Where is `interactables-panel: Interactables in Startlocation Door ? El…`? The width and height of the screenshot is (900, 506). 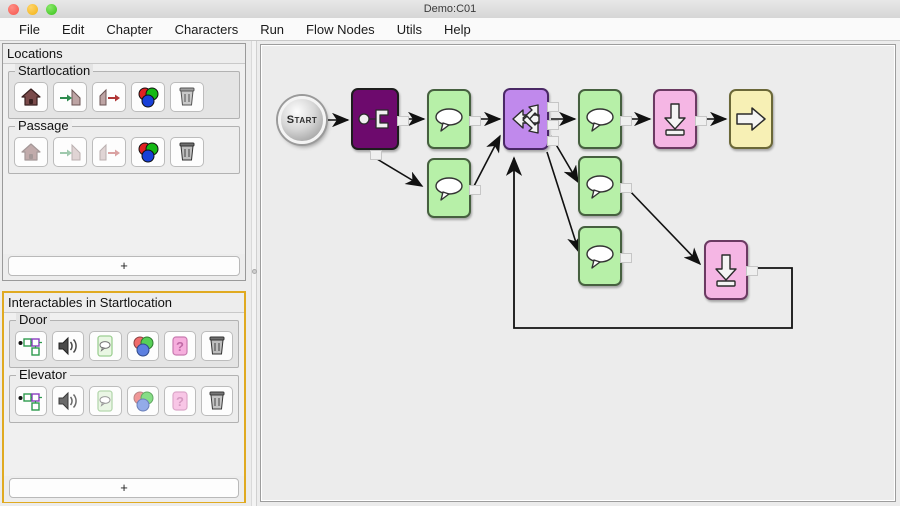 interactables-panel: Interactables in Startlocation Door ? El… is located at coordinates (124, 397).